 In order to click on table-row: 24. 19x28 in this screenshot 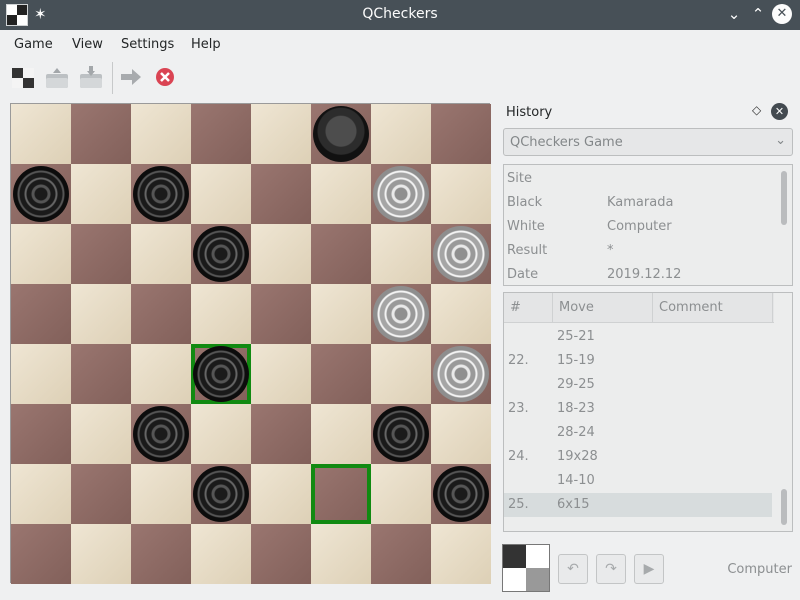, I will do `click(638, 457)`.